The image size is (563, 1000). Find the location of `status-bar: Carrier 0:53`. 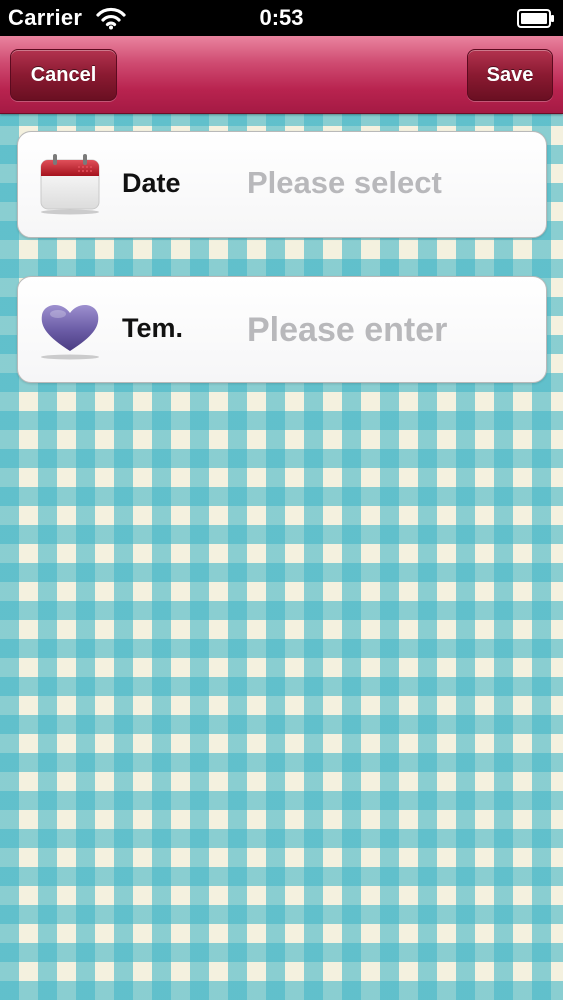

status-bar: Carrier 0:53 is located at coordinates (281, 18).